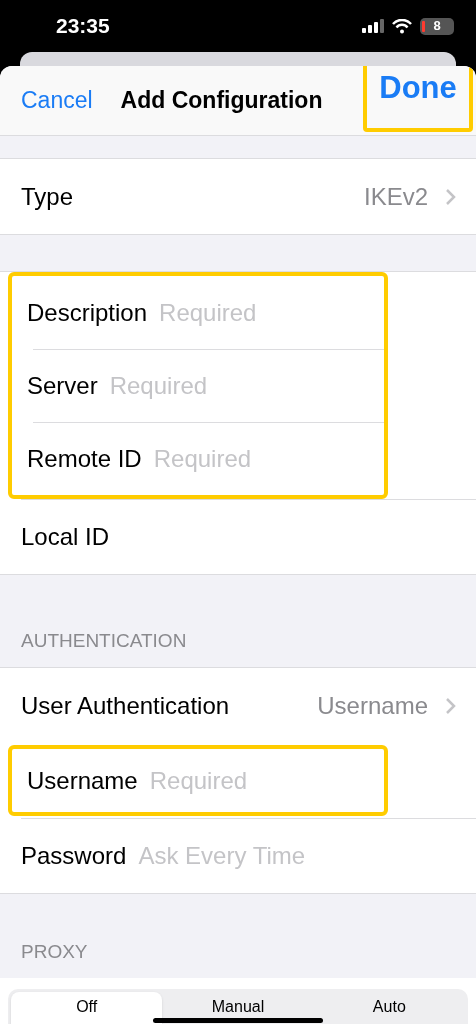 This screenshot has height=1024, width=476. I want to click on signal-icon, so click(373, 26).